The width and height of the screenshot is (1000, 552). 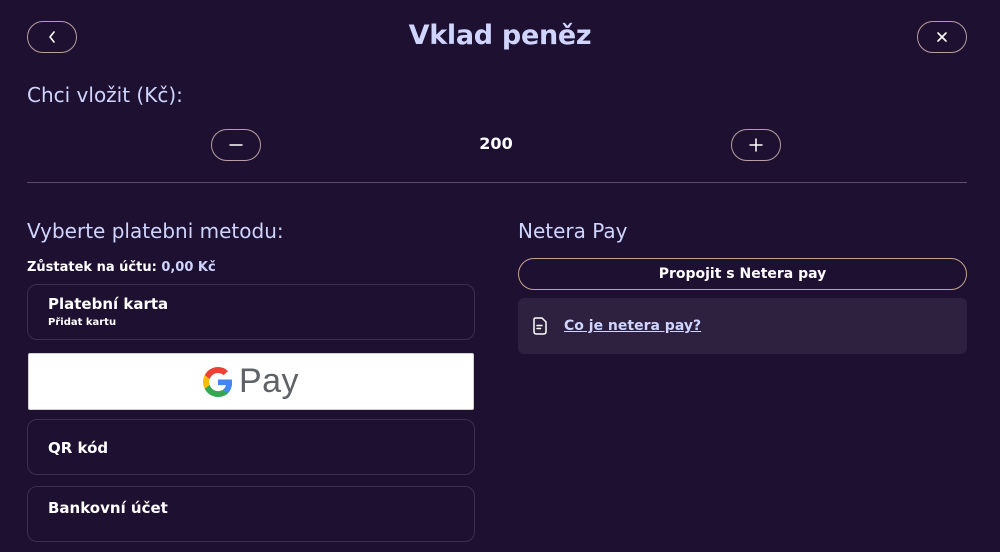 I want to click on payment-card-title: Platební karta, so click(x=108, y=304).